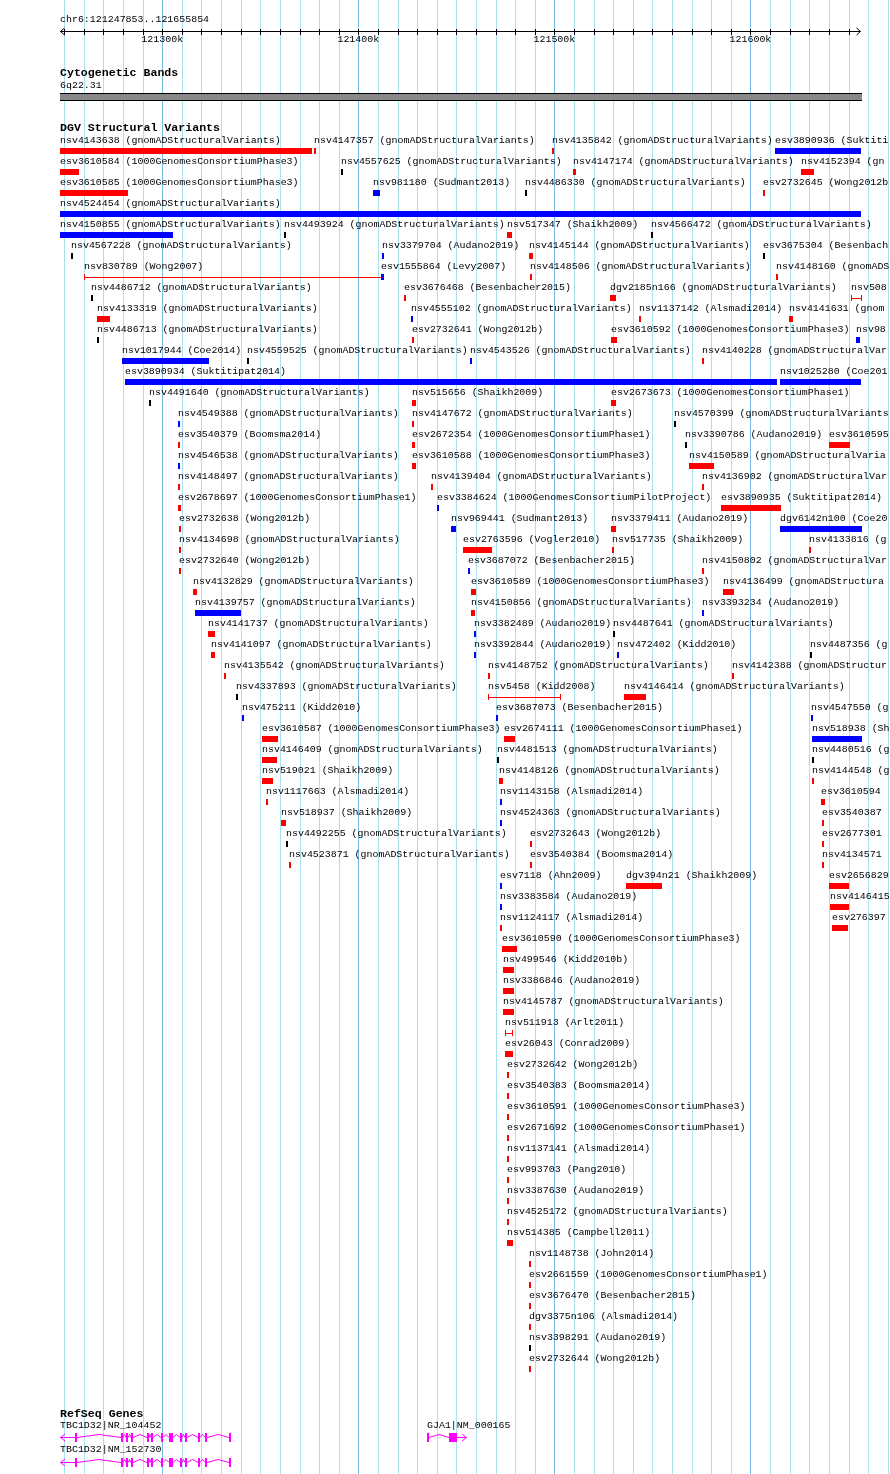 This screenshot has width=890, height=1474. I want to click on variant-label: esv3890935 (Suktitipat2014), so click(801, 498).